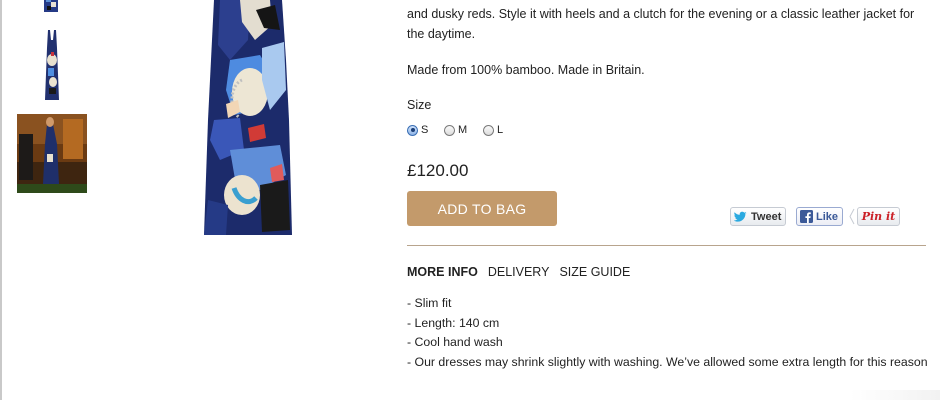  What do you see at coordinates (806, 216) in the screenshot?
I see `facebook-icon` at bounding box center [806, 216].